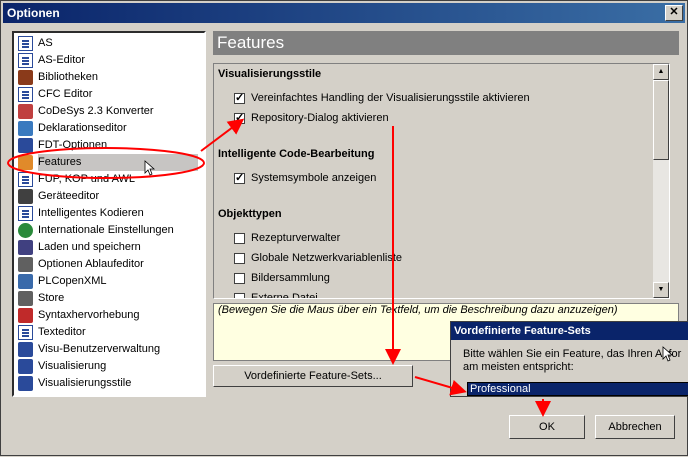 The width and height of the screenshot is (688, 457). I want to click on popup-title-bar: Vordefinierte Feature-Sets, so click(569, 331).